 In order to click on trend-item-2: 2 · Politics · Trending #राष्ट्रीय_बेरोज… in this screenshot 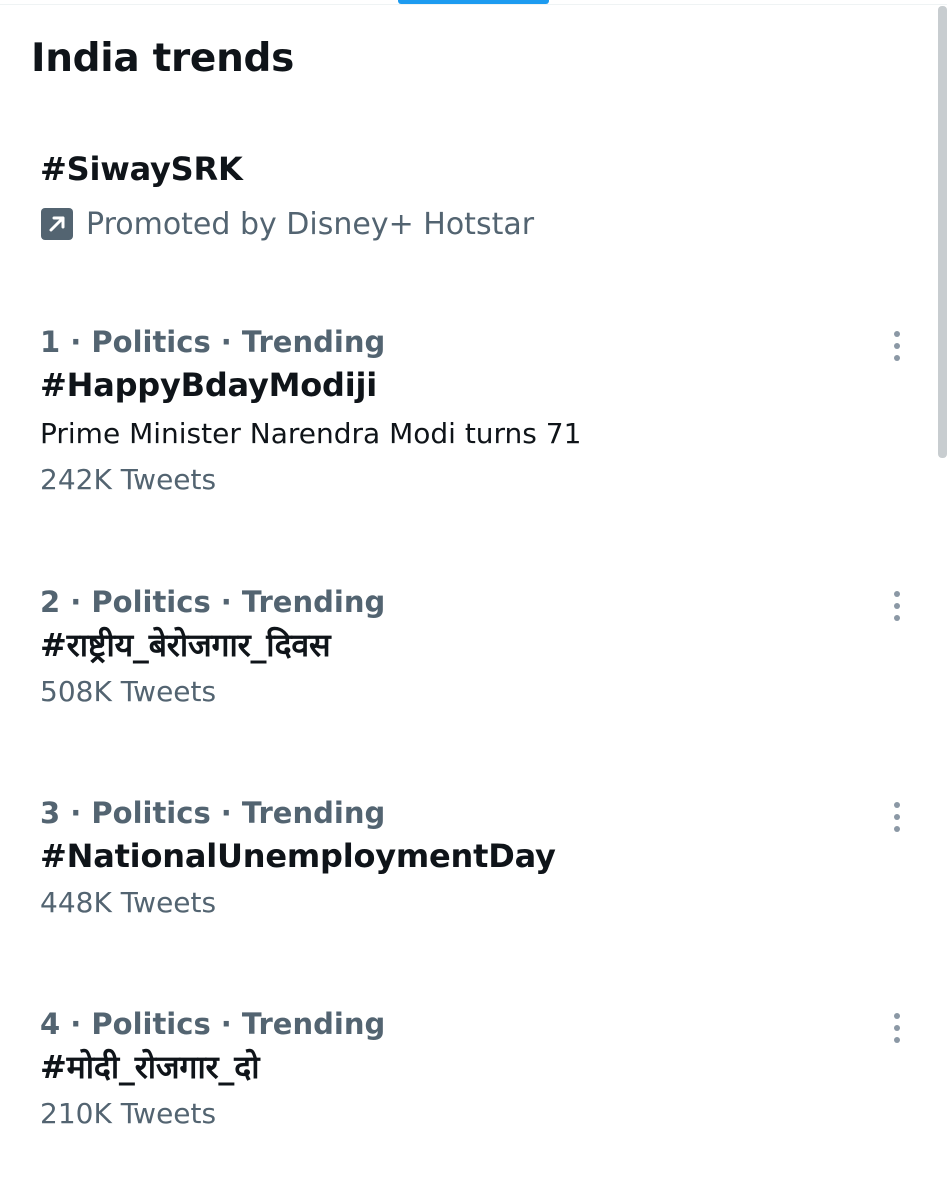, I will do `click(473, 647)`.